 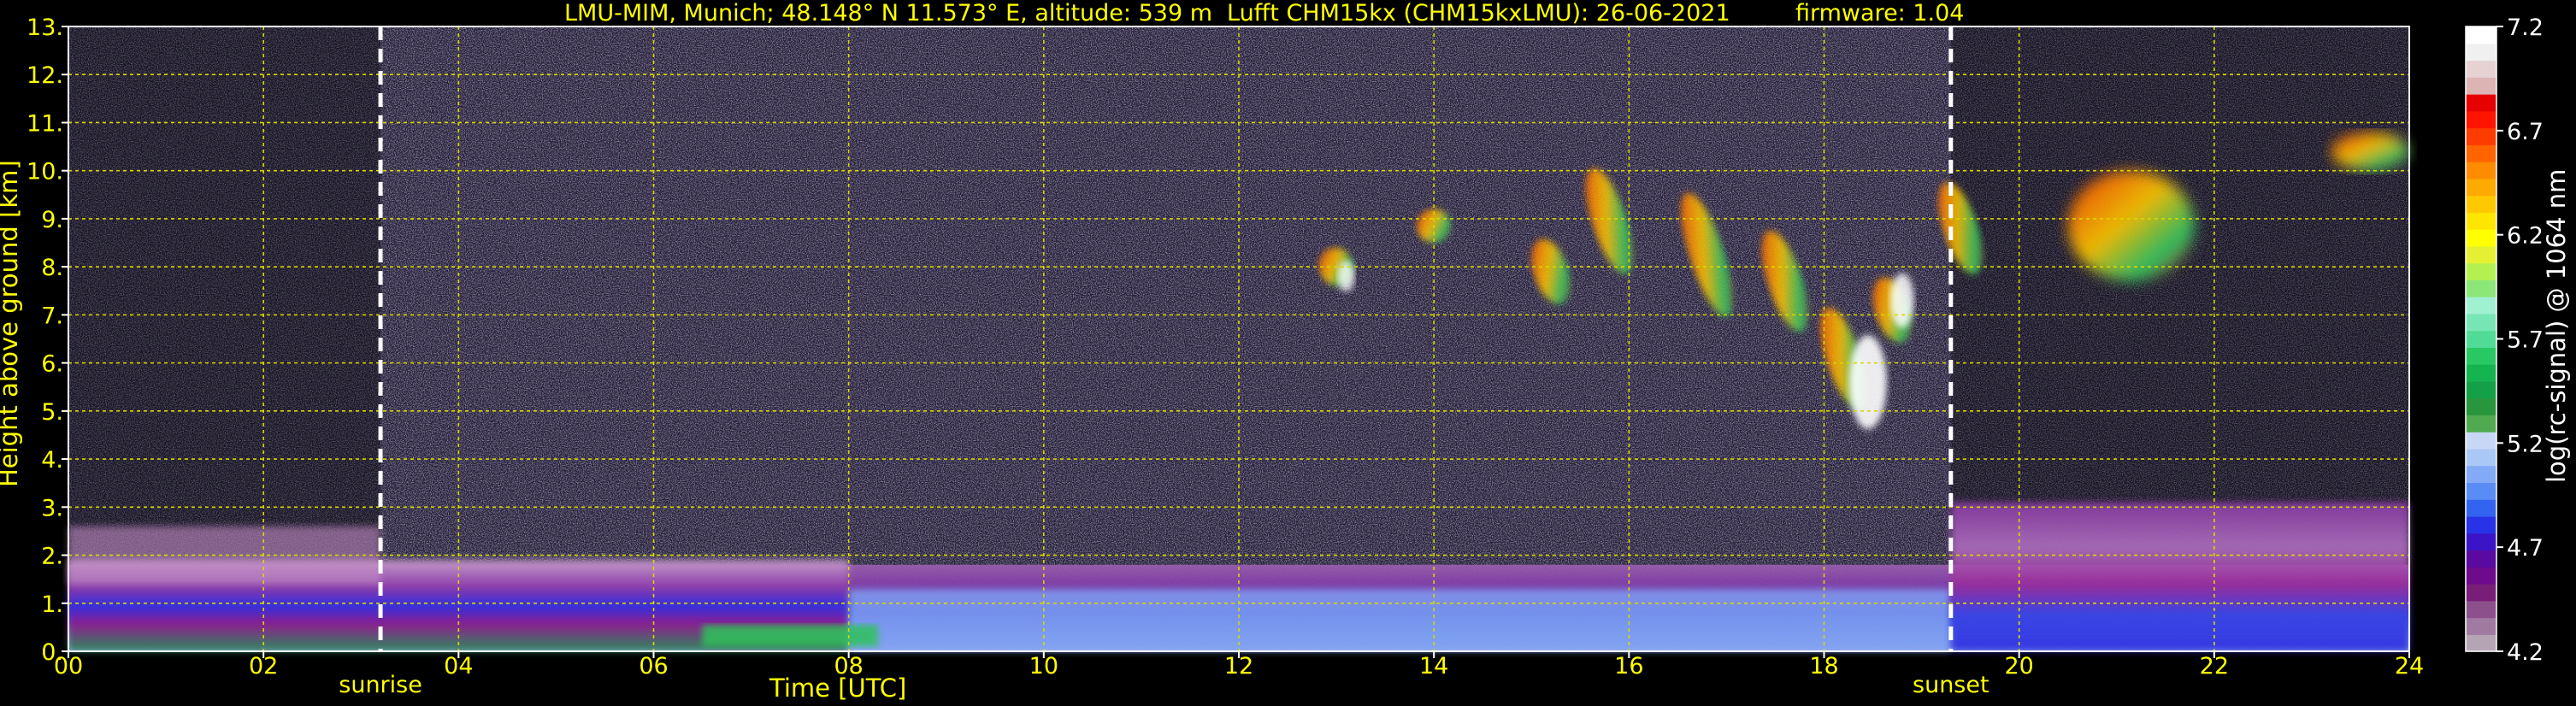 I want to click on x-tick-label: 06, so click(x=653, y=666).